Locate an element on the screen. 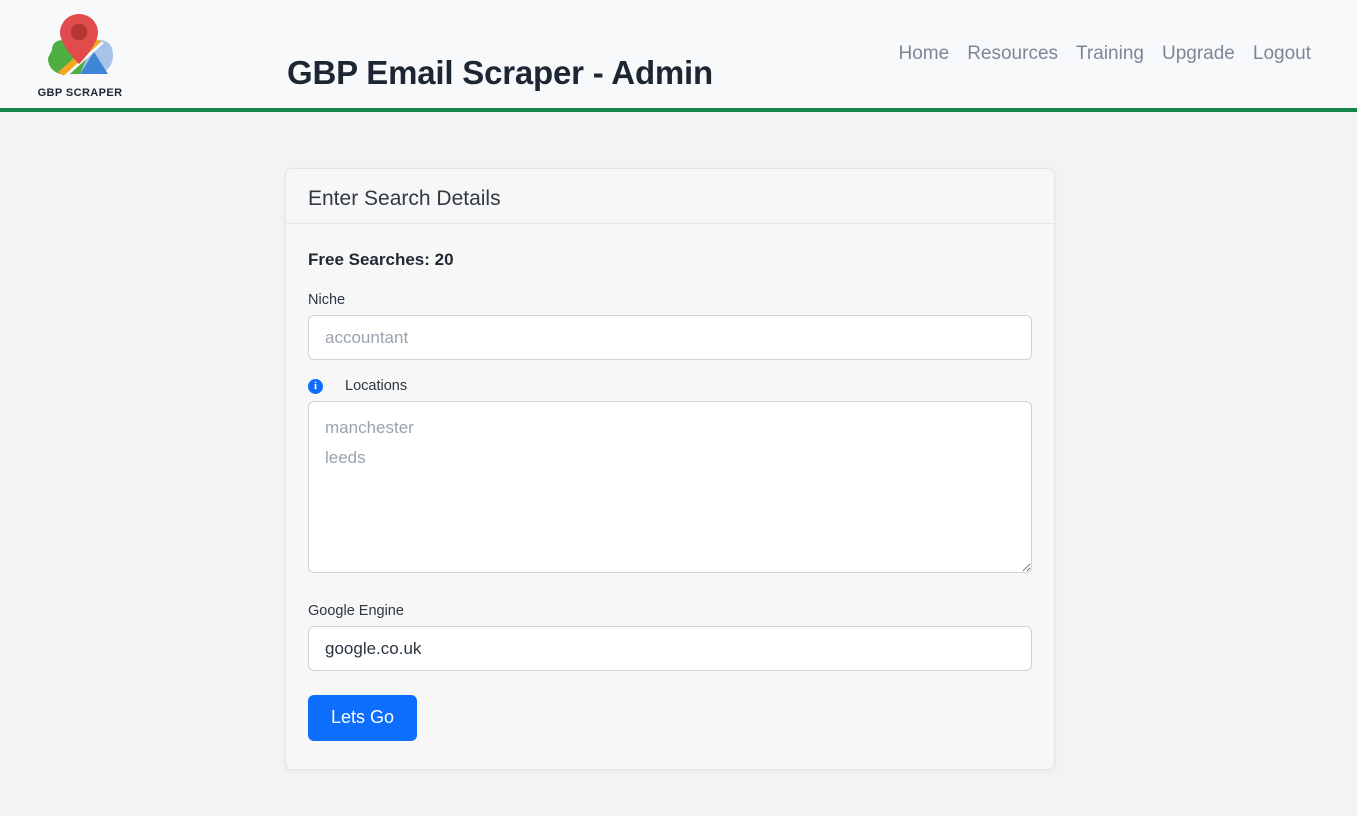 The height and width of the screenshot is (816, 1357). logo-caption: GBP SCRAPER is located at coordinates (80, 93).